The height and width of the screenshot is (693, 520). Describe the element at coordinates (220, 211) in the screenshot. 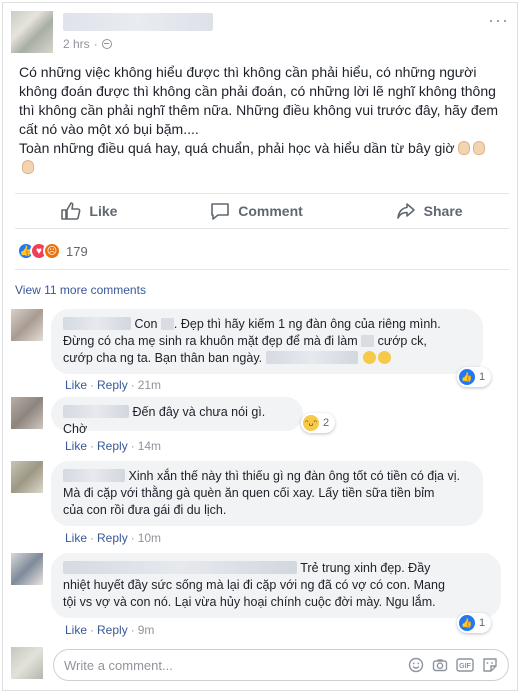

I see `comment-icon` at that location.